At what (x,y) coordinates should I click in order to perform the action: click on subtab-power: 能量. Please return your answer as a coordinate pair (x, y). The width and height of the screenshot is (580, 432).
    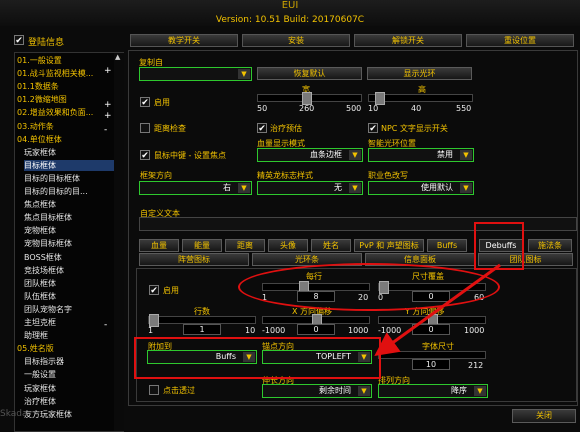
    Looking at the image, I should click on (202, 245).